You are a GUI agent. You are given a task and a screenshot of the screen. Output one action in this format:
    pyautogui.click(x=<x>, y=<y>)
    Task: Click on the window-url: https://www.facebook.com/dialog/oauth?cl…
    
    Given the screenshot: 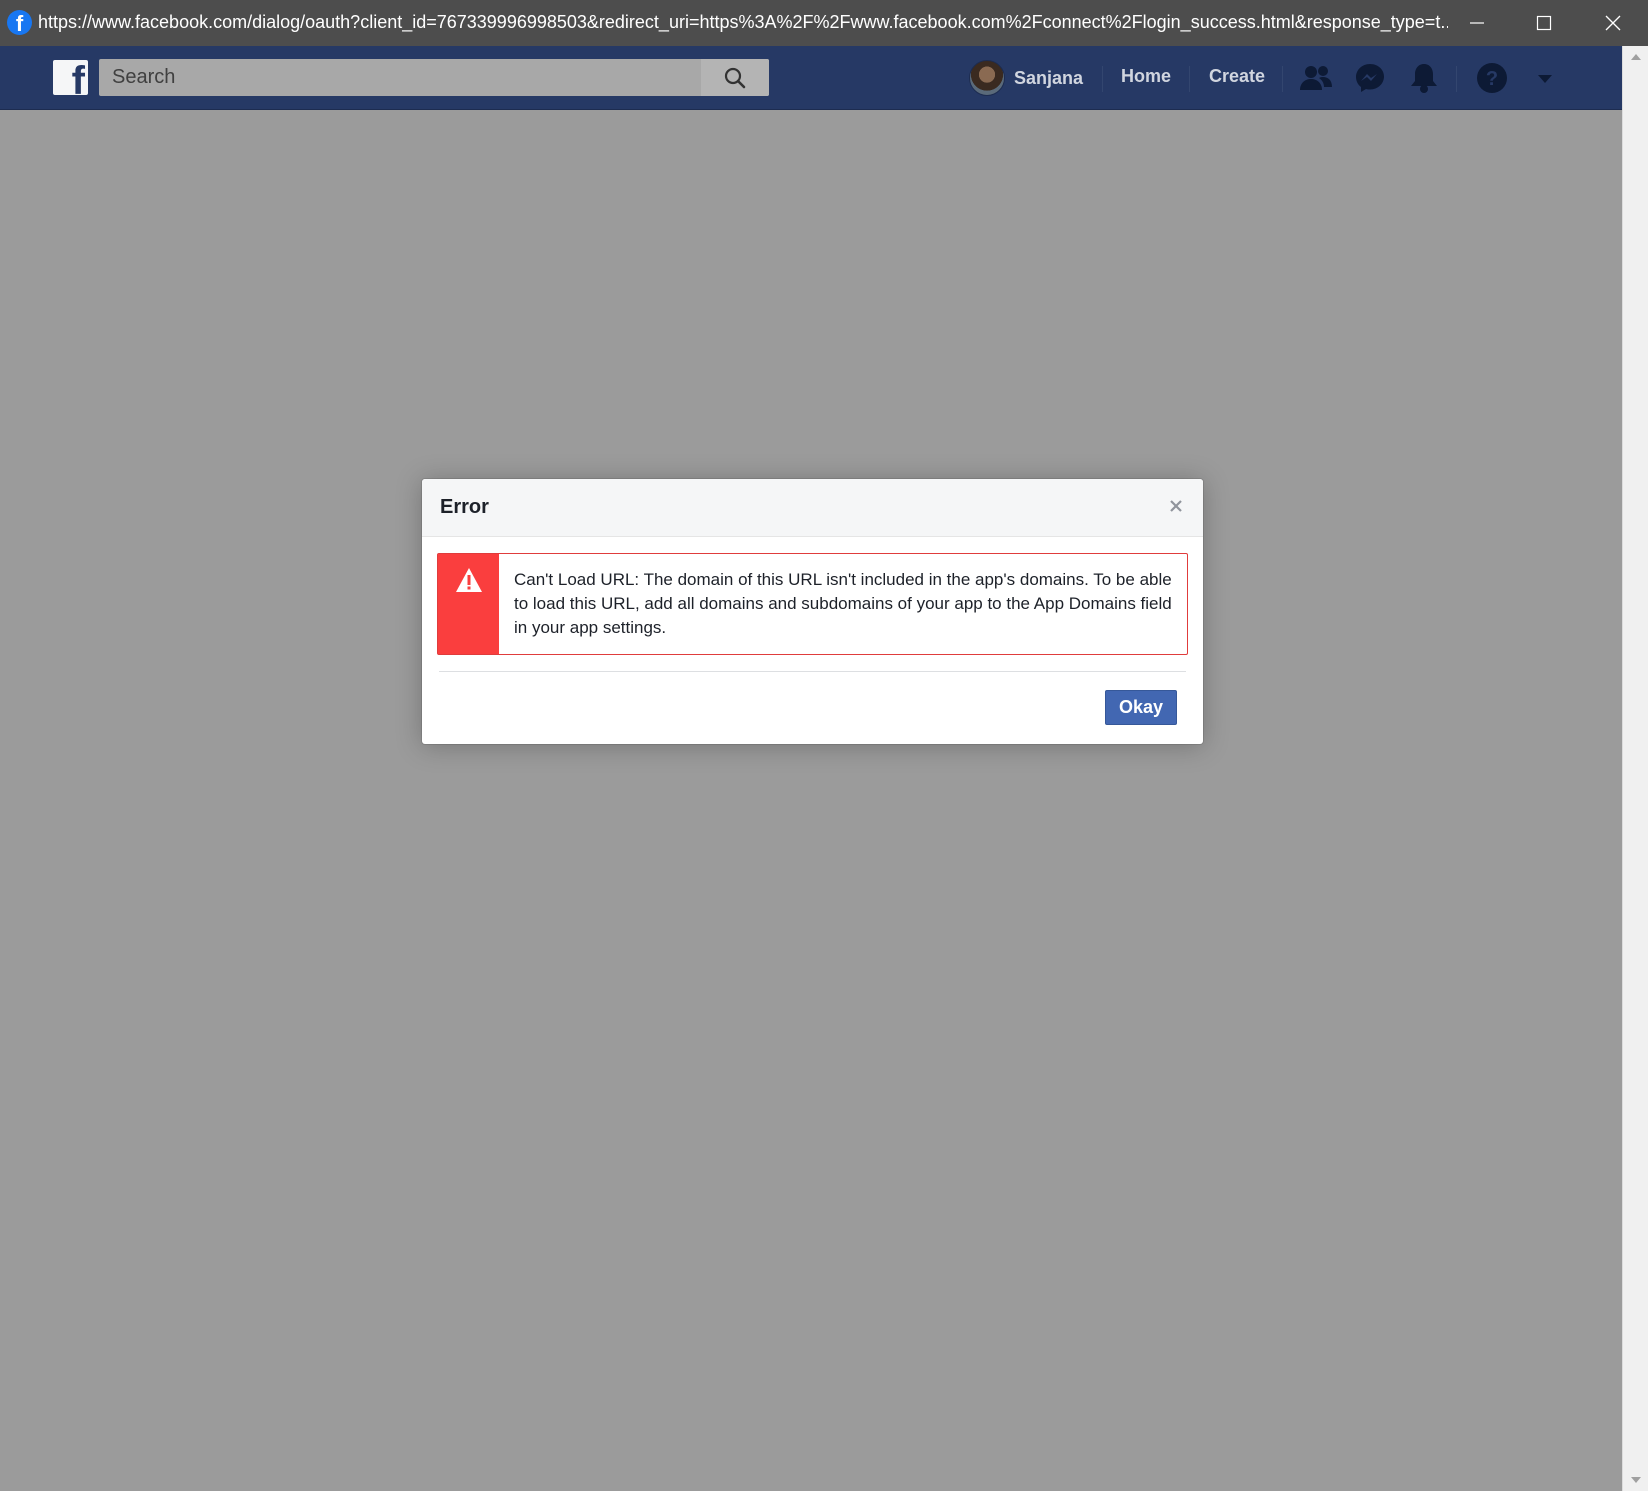 What is the action you would take?
    pyautogui.click(x=743, y=22)
    